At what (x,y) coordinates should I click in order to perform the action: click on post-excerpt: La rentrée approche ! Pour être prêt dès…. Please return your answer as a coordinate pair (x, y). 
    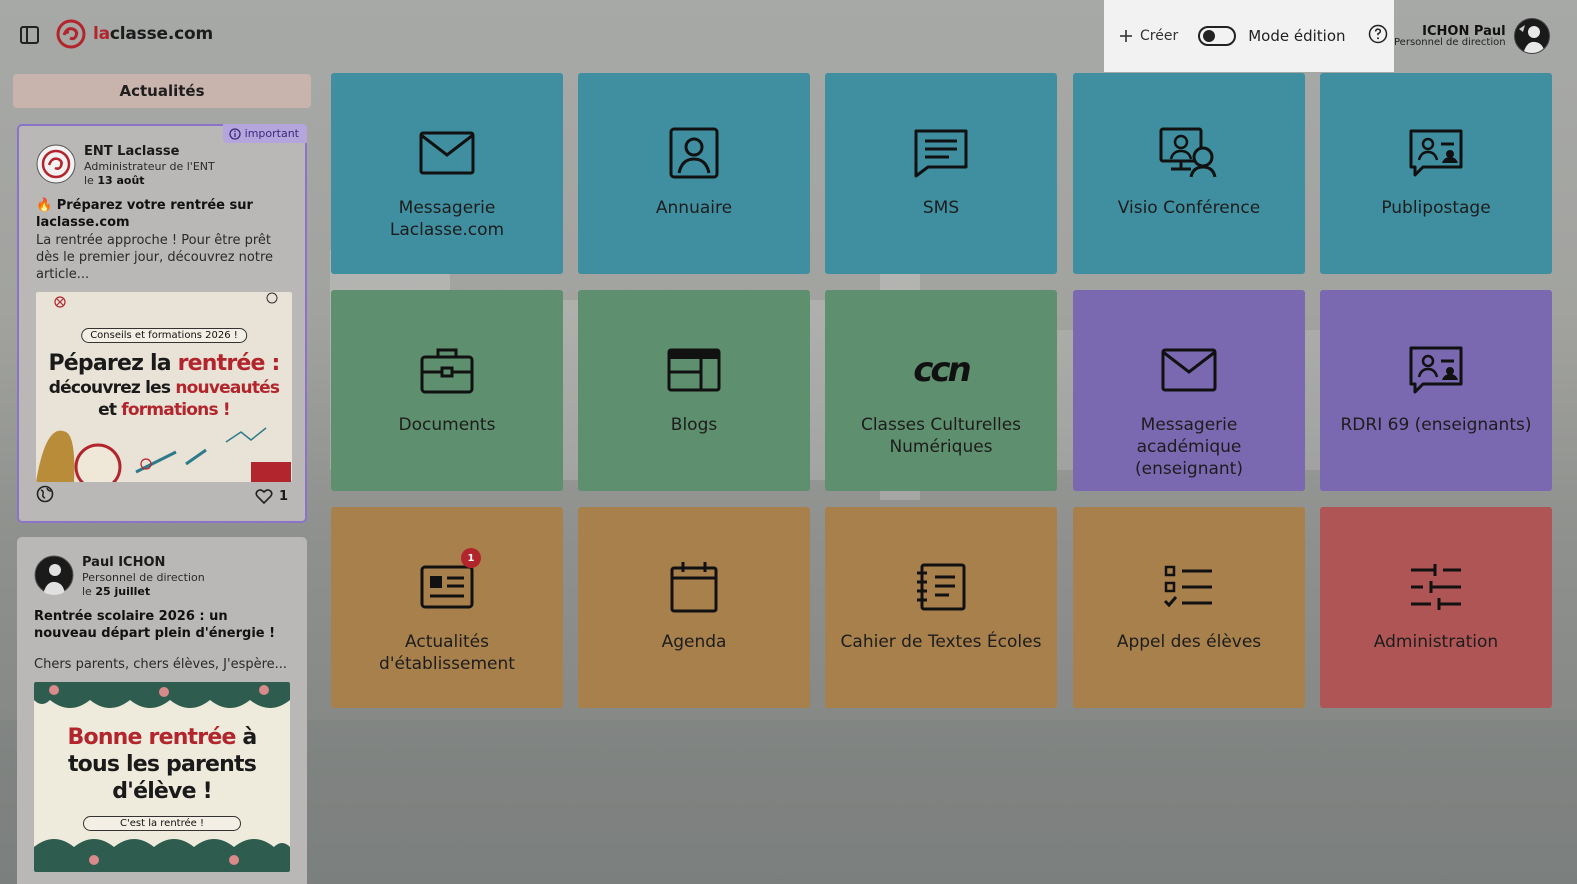
    Looking at the image, I should click on (155, 257).